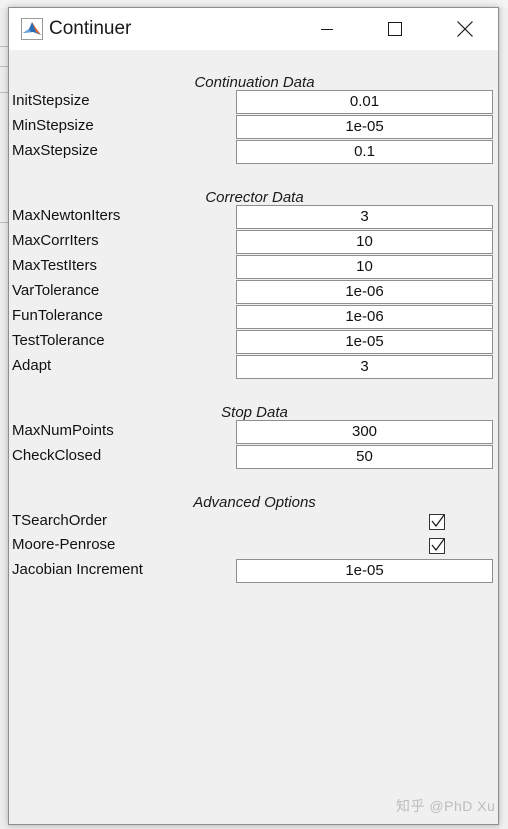 This screenshot has height=829, width=508. Describe the element at coordinates (364, 217) in the screenshot. I see `max-newton-iters-field: 3` at that location.